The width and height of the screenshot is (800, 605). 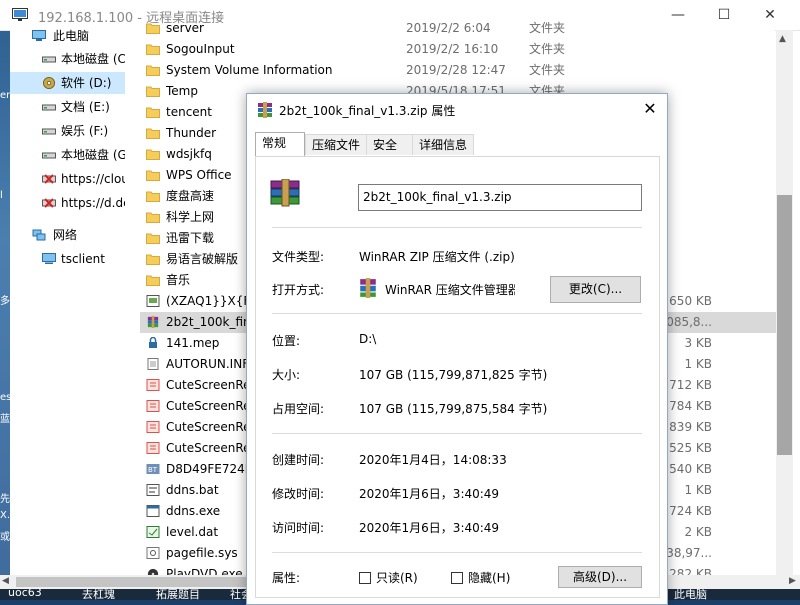 What do you see at coordinates (5, 419) in the screenshot?
I see `desktop-glyph: 蓝` at bounding box center [5, 419].